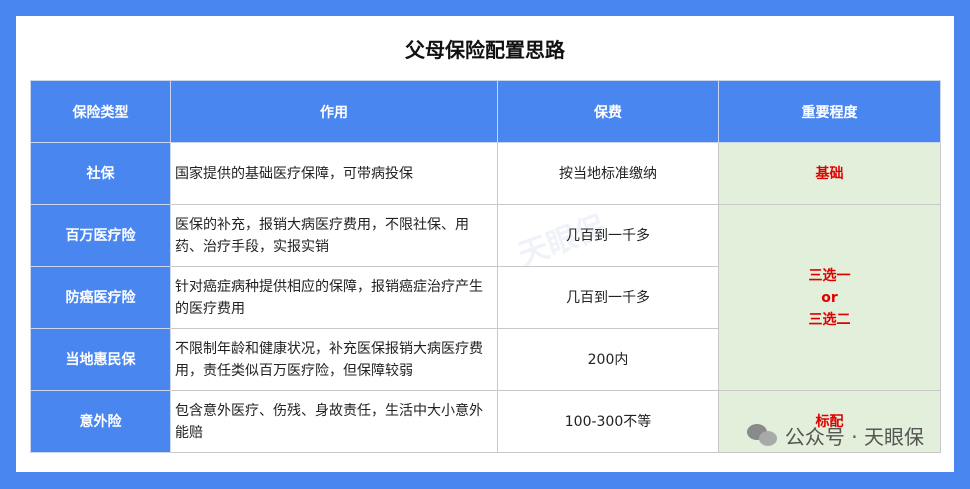 This screenshot has height=489, width=970. What do you see at coordinates (100, 421) in the screenshot?
I see `row-type: 意外险` at bounding box center [100, 421].